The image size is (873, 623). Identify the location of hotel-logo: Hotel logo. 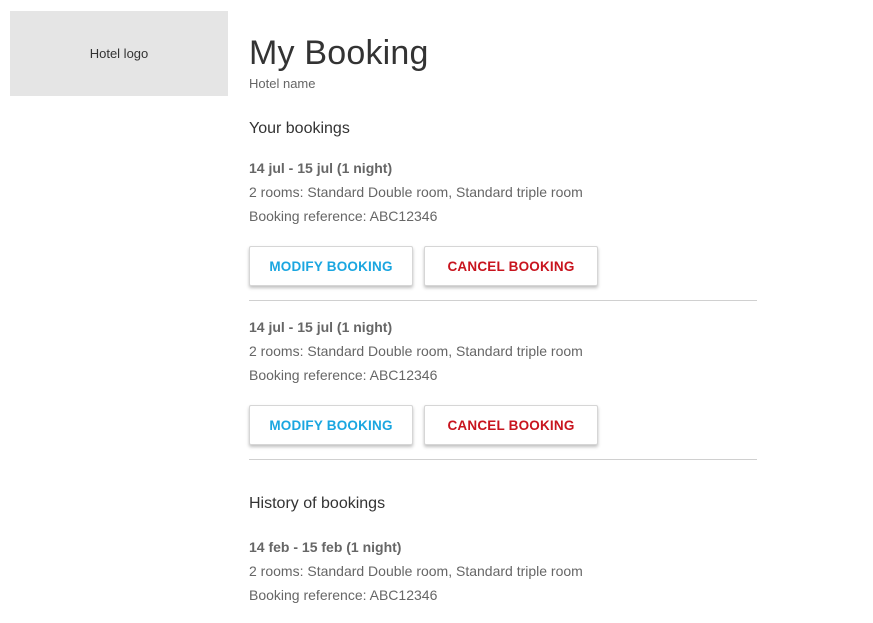
(119, 53).